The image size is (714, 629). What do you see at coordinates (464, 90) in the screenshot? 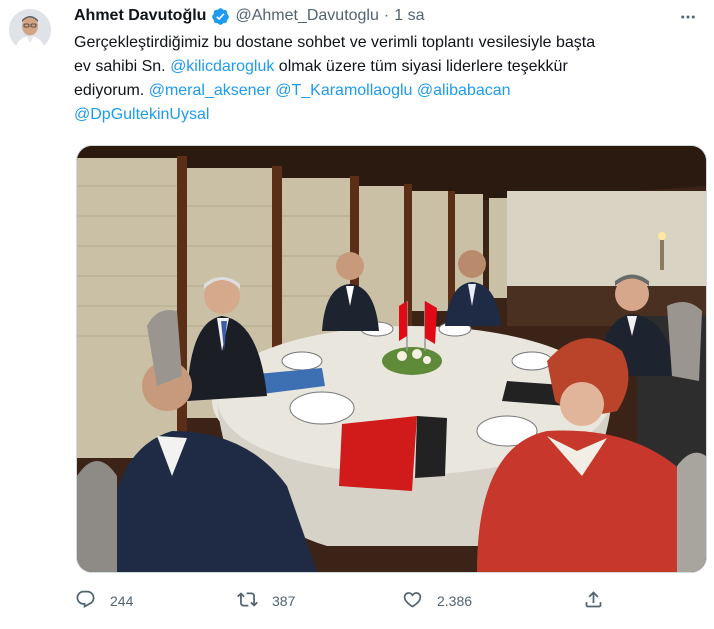
I see `mention-link: @alibabacan` at bounding box center [464, 90].